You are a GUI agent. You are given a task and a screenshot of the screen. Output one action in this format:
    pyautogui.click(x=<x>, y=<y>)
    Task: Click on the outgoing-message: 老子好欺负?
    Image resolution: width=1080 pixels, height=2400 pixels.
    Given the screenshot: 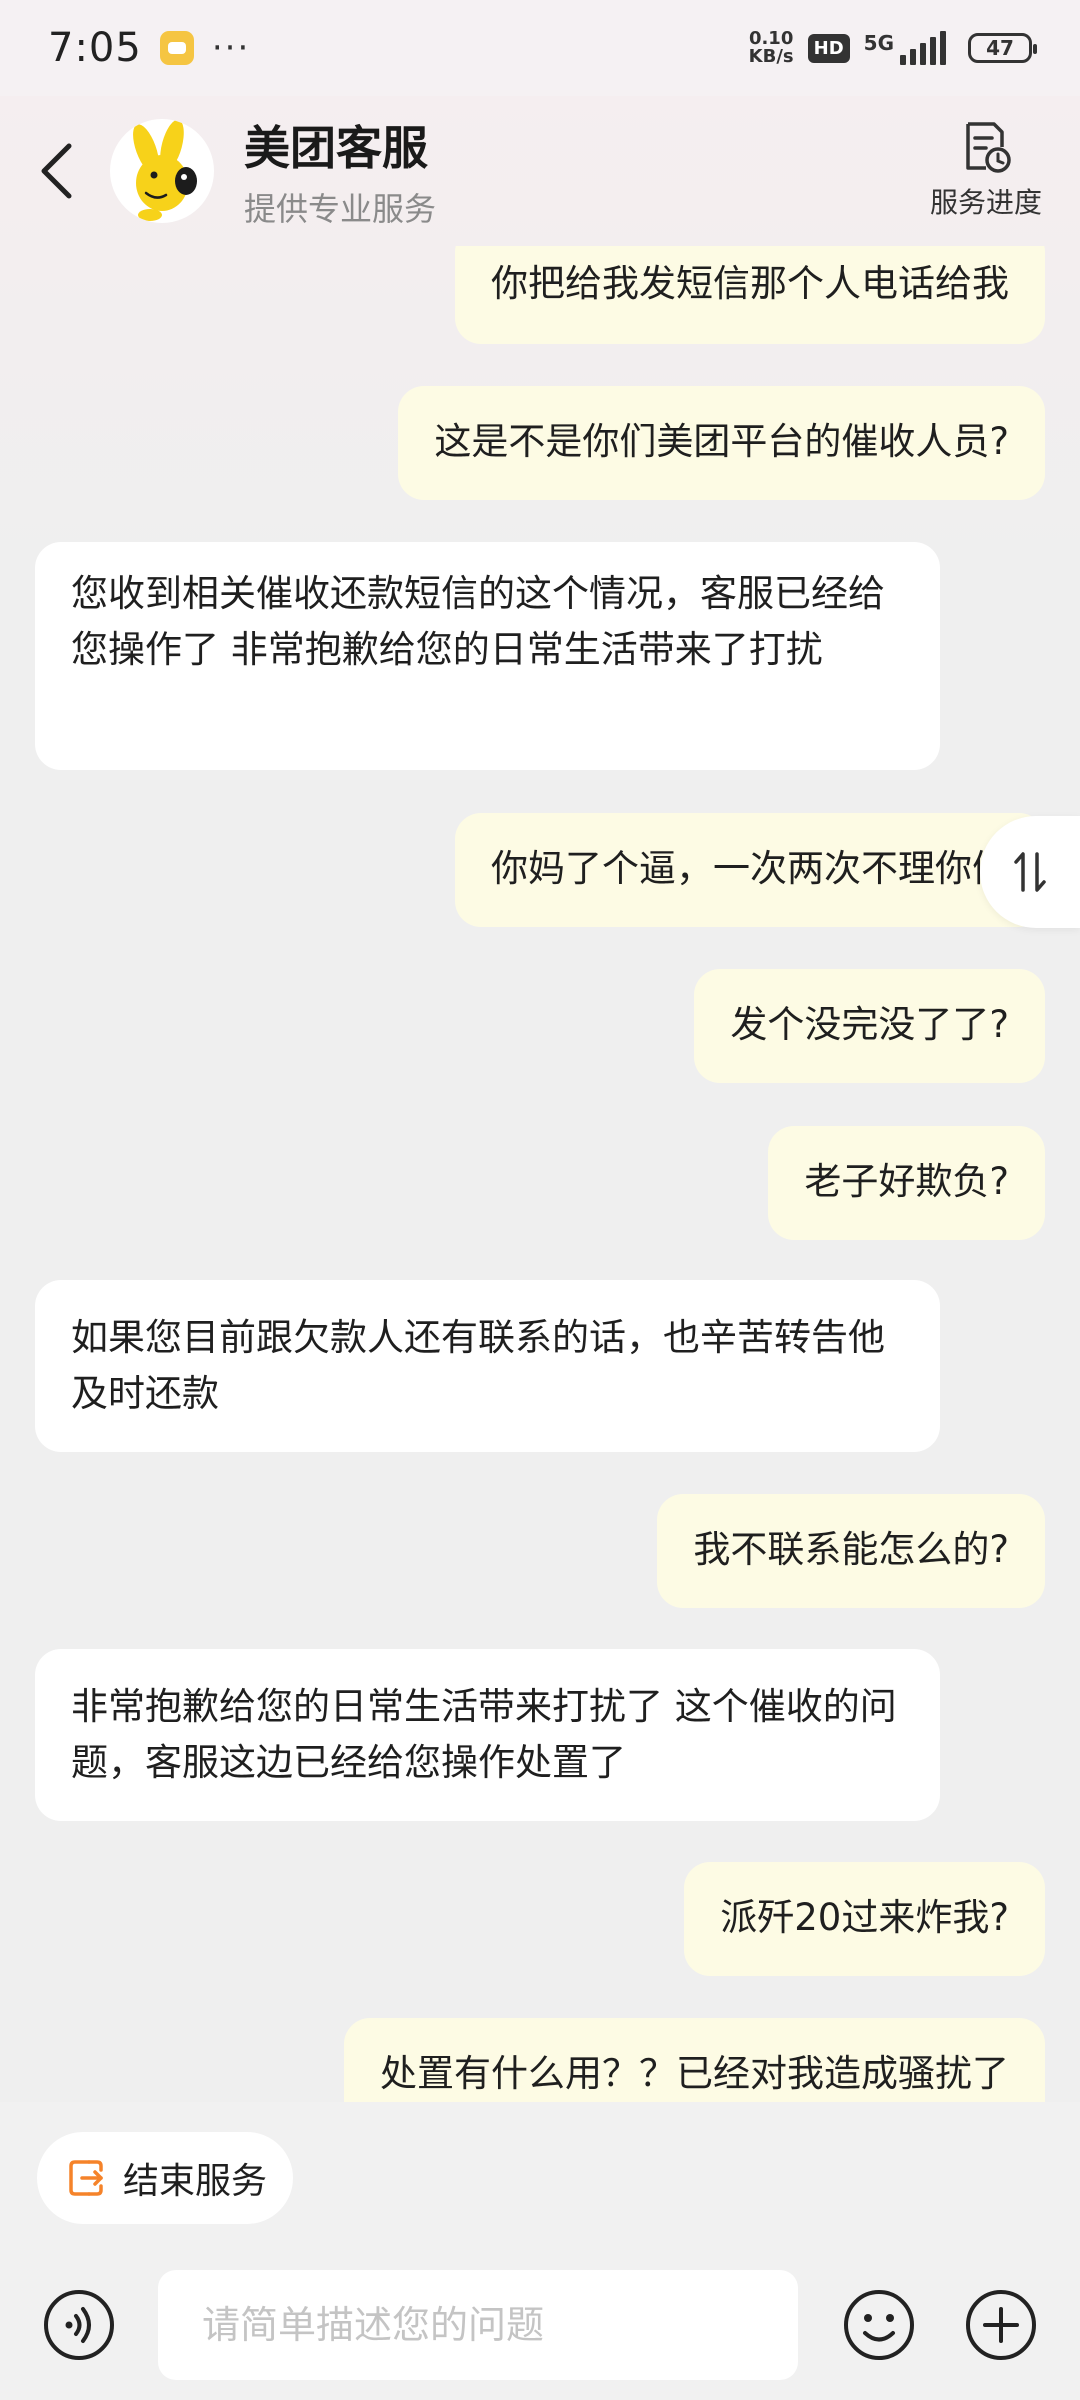 What is the action you would take?
    pyautogui.click(x=906, y=1183)
    